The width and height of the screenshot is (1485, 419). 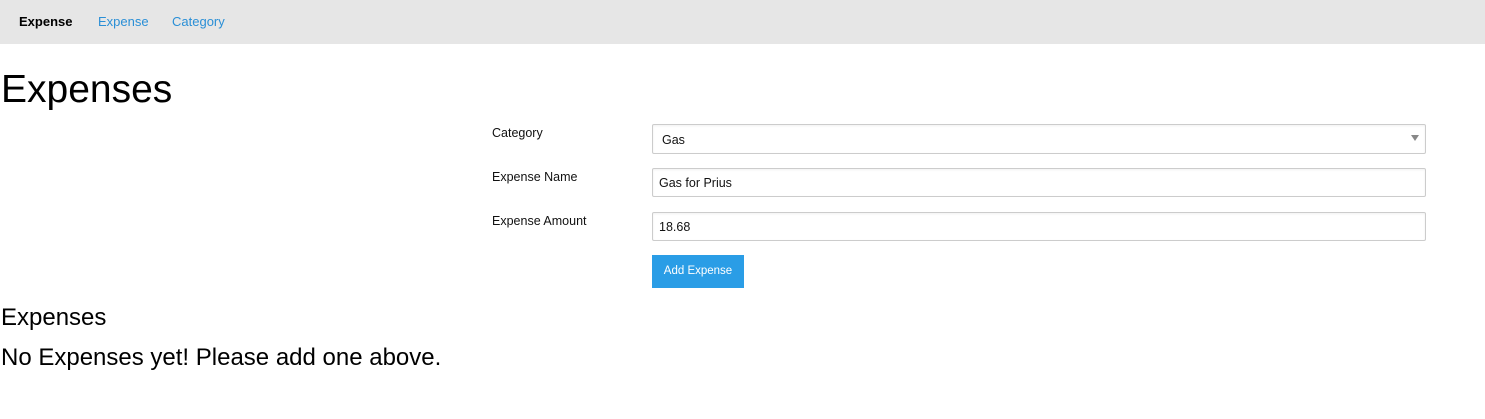 What do you see at coordinates (1039, 226) in the screenshot?
I see `expense-amount-input: 18.68` at bounding box center [1039, 226].